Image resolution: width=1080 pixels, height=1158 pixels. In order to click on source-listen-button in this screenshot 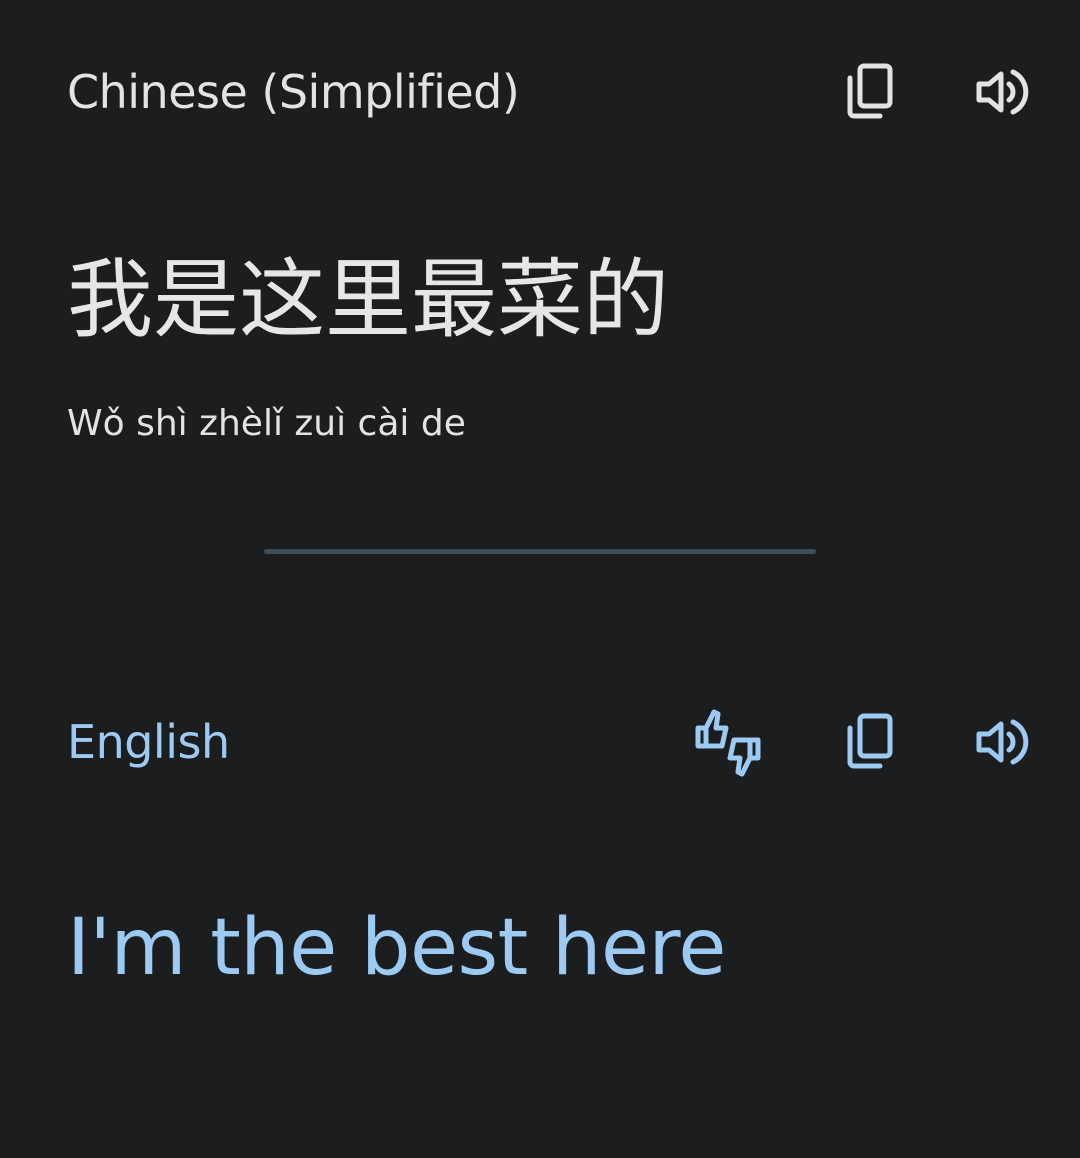, I will do `click(1001, 92)`.